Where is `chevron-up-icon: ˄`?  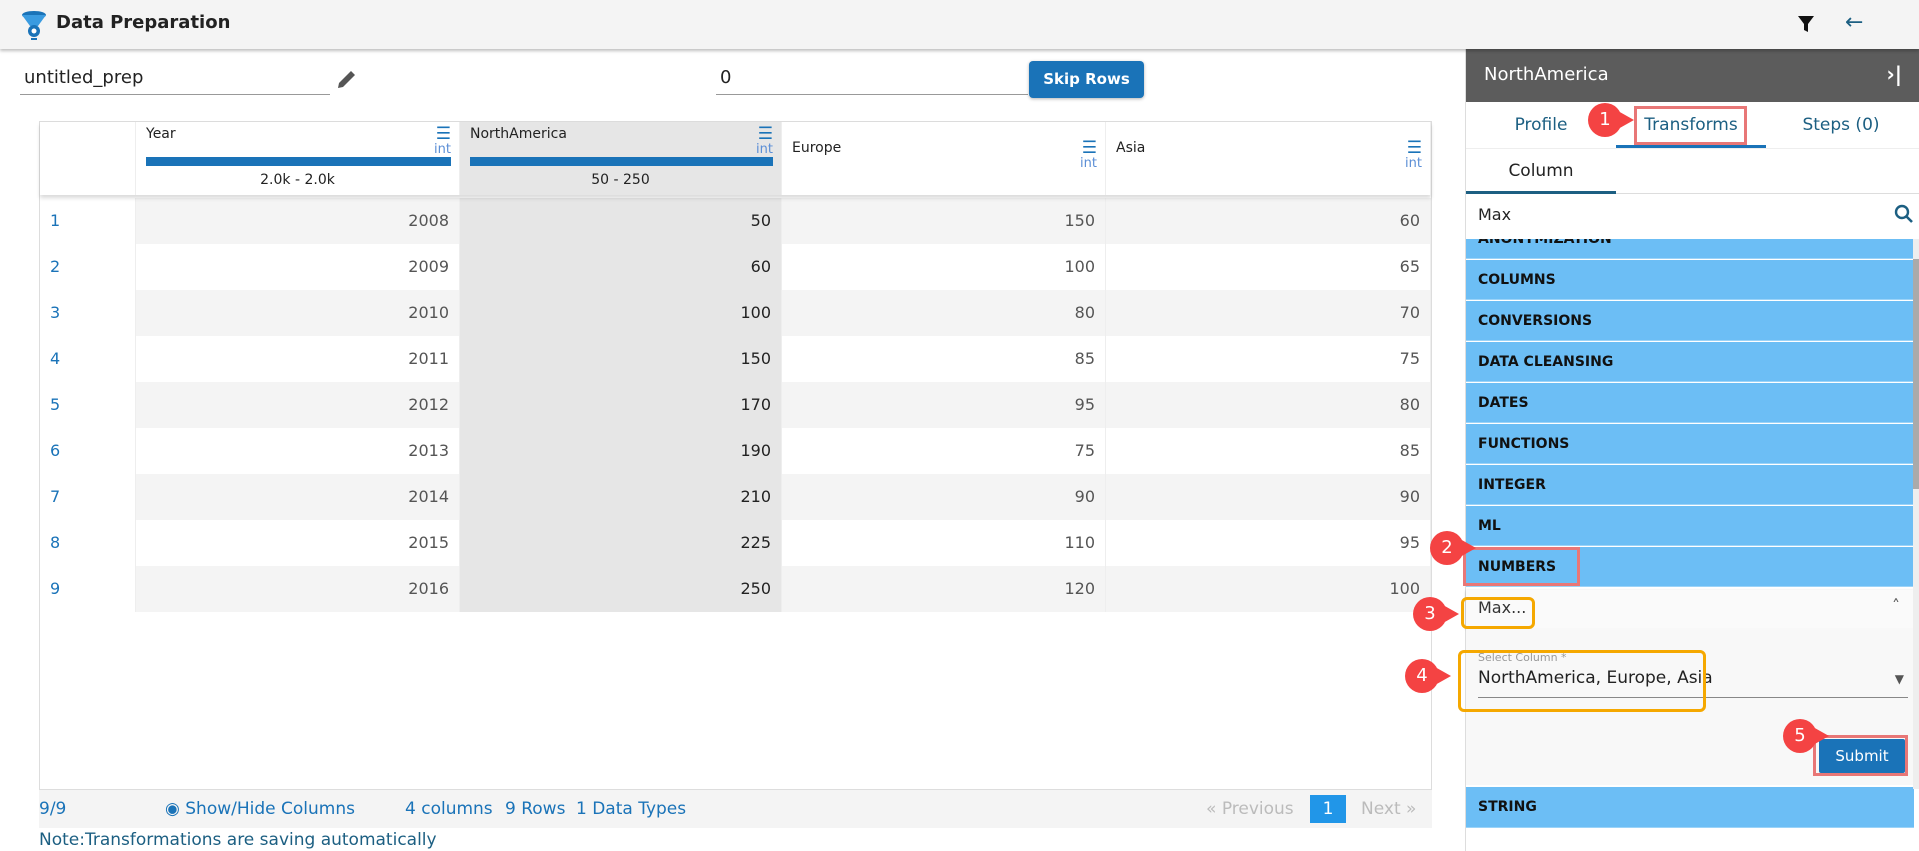
chevron-up-icon: ˄ is located at coordinates (1896, 605).